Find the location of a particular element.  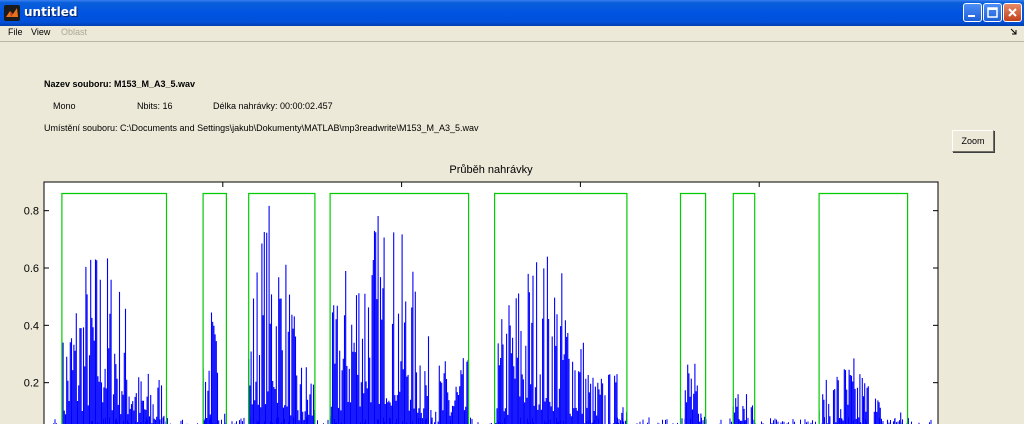

y-tick-label: 0.8 is located at coordinates (31, 212).